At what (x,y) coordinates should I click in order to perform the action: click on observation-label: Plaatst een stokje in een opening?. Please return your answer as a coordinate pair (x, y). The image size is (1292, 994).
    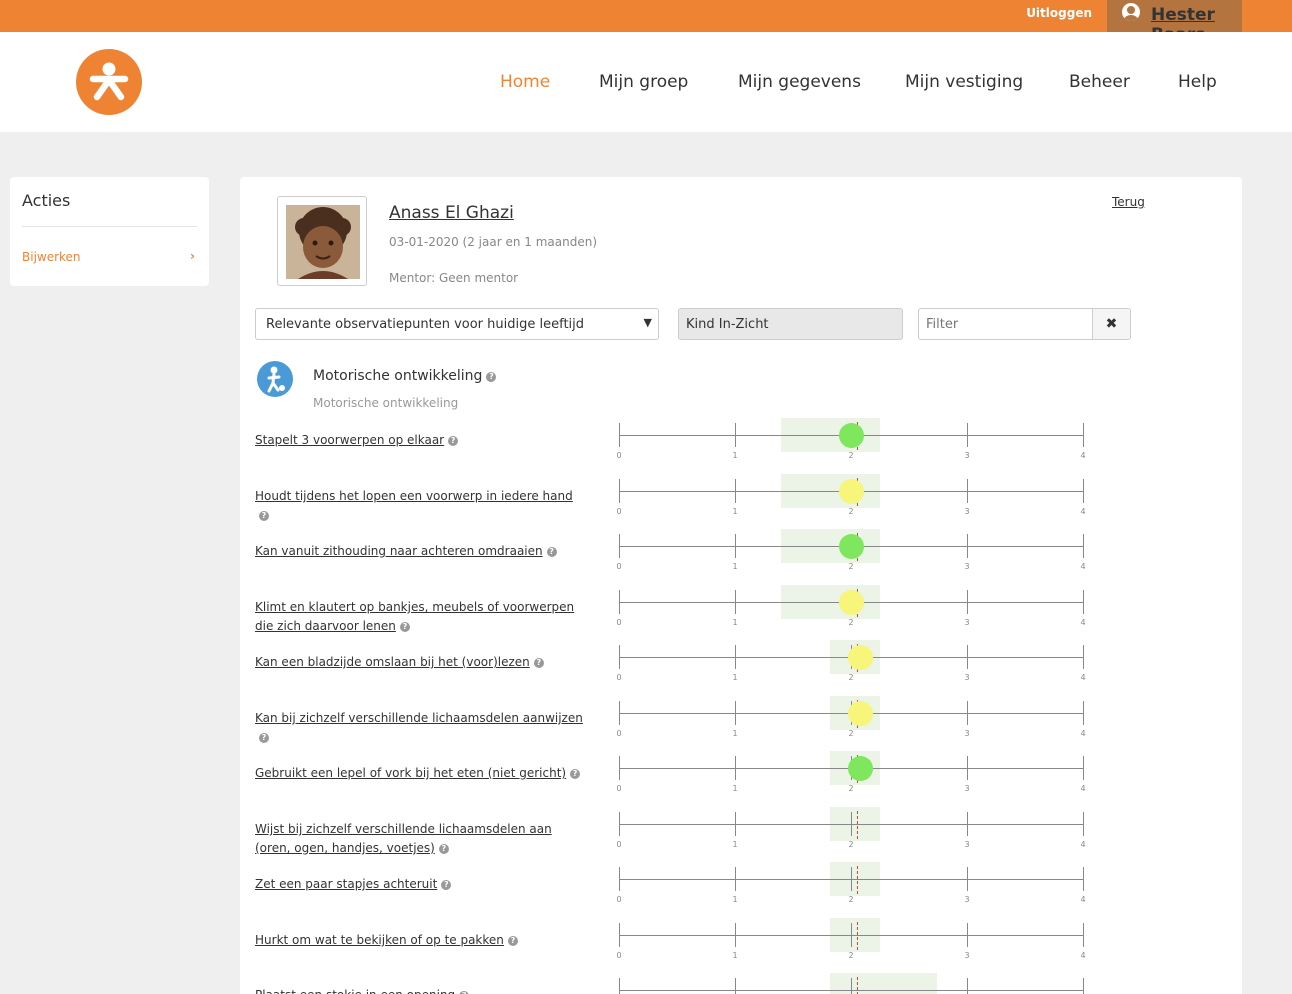
    Looking at the image, I should click on (420, 990).